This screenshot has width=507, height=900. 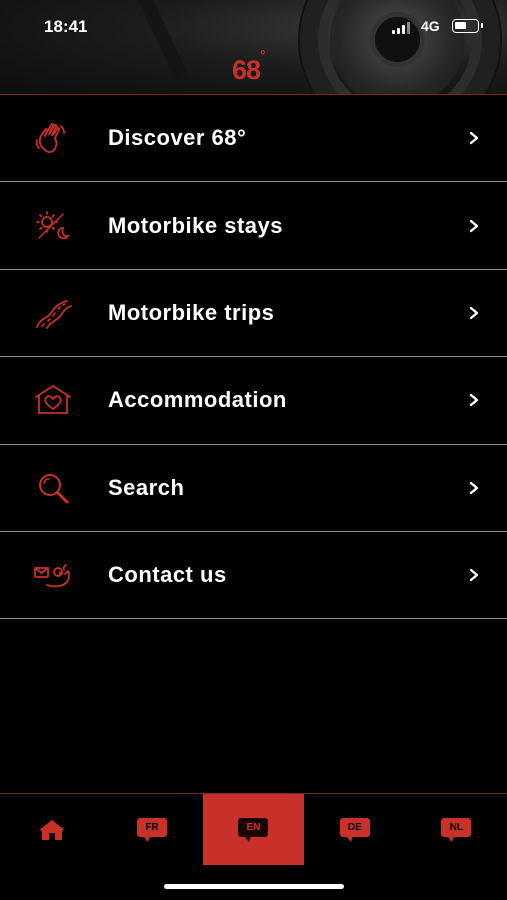 I want to click on tab-language-en: EN, so click(x=253, y=829).